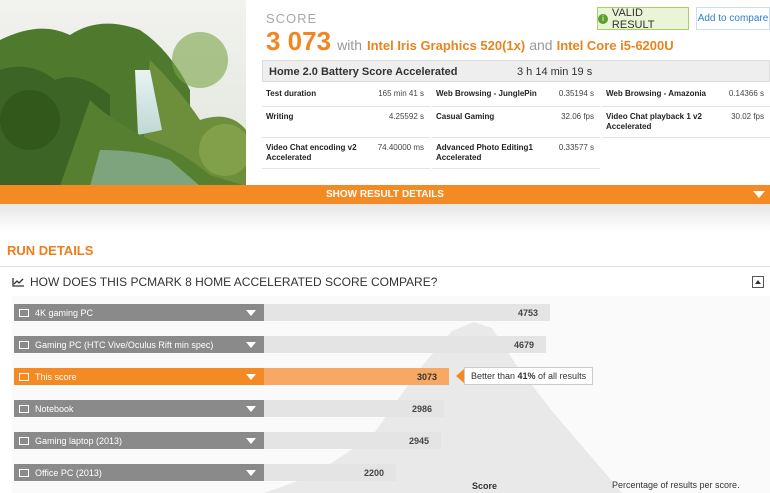 Image resolution: width=770 pixels, height=493 pixels. I want to click on result-cell-label: Writing, so click(280, 116).